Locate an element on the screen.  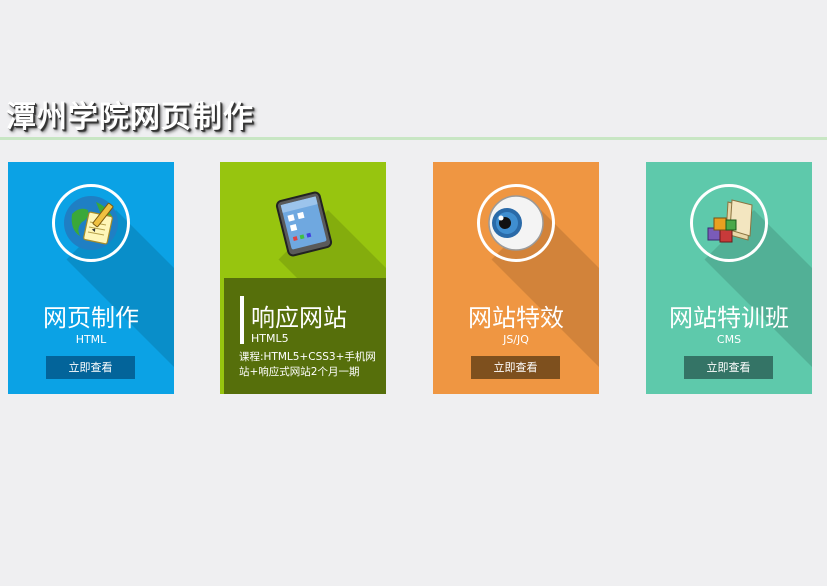
title-accent-bar is located at coordinates (242, 320).